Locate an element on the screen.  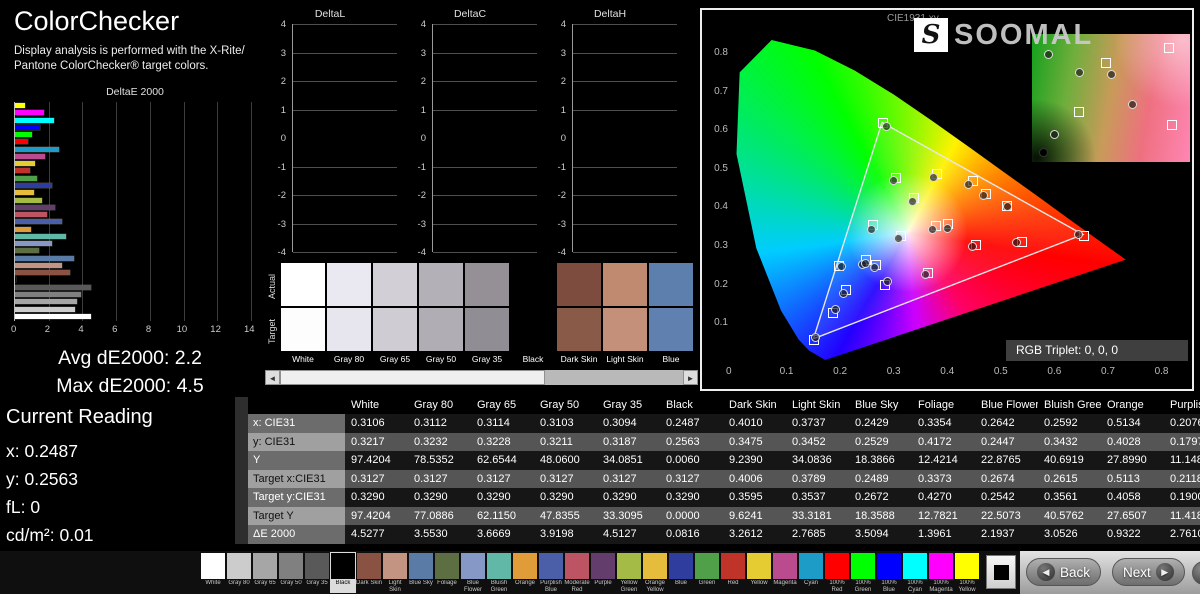
tile-purplish-blue: Purplish Blue is located at coordinates (551, 572).